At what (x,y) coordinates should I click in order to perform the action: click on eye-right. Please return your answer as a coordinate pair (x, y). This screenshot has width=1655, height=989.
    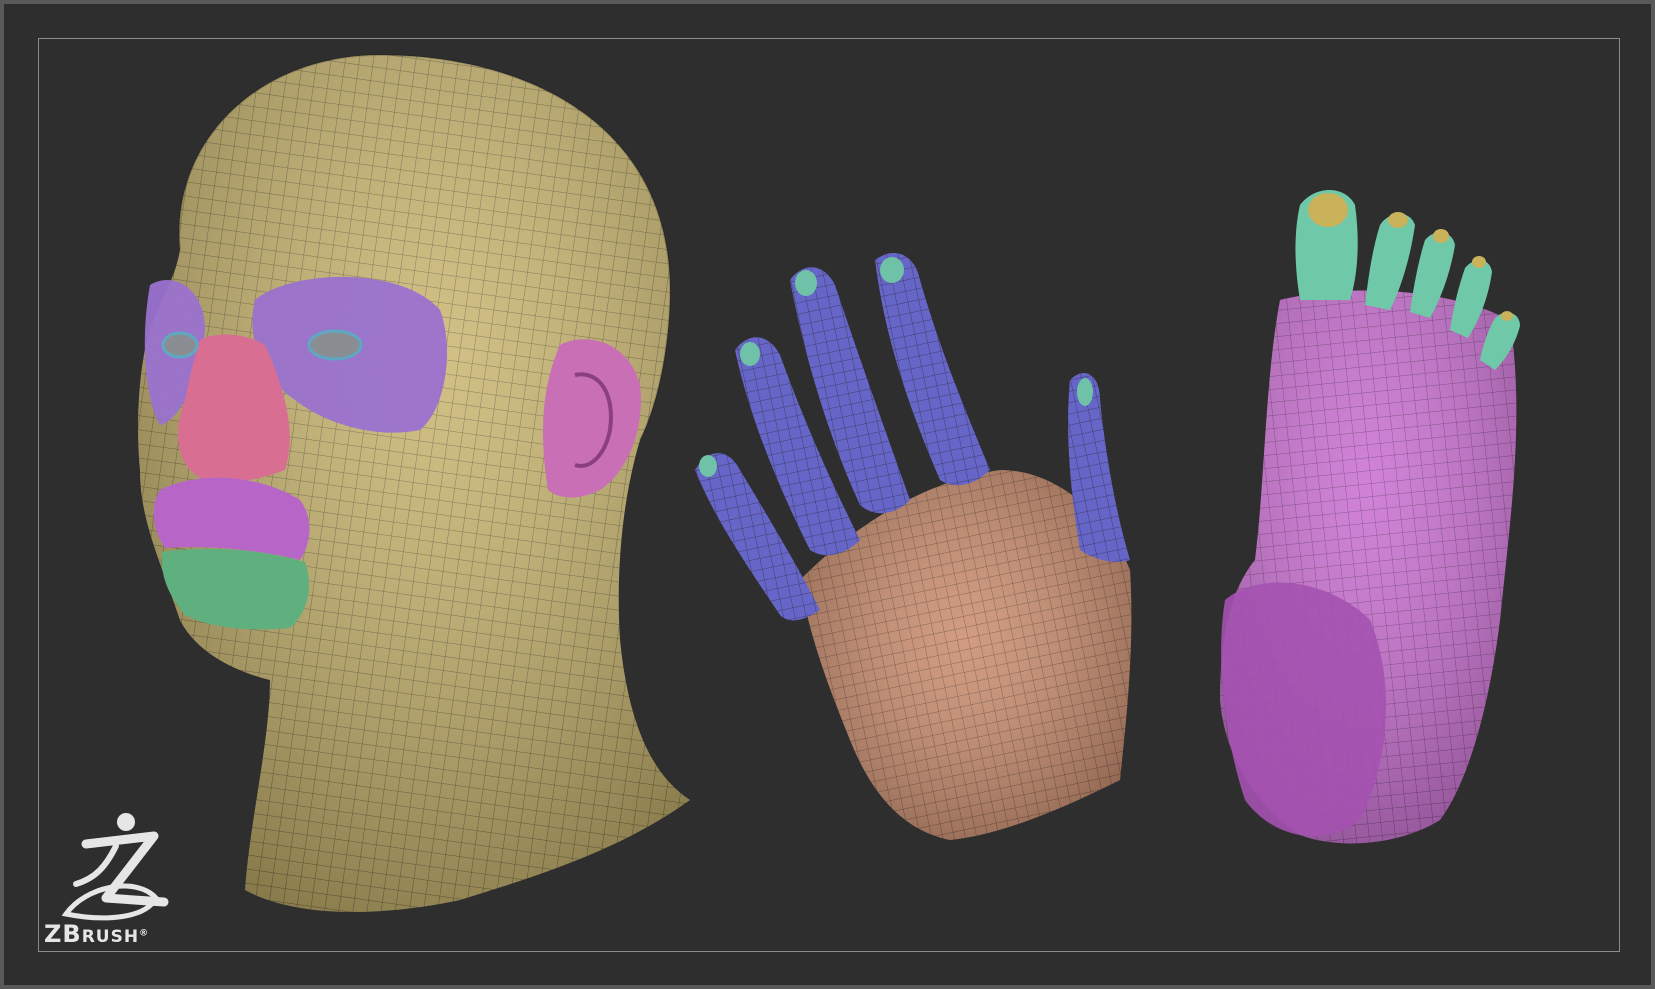
    Looking at the image, I should click on (335, 345).